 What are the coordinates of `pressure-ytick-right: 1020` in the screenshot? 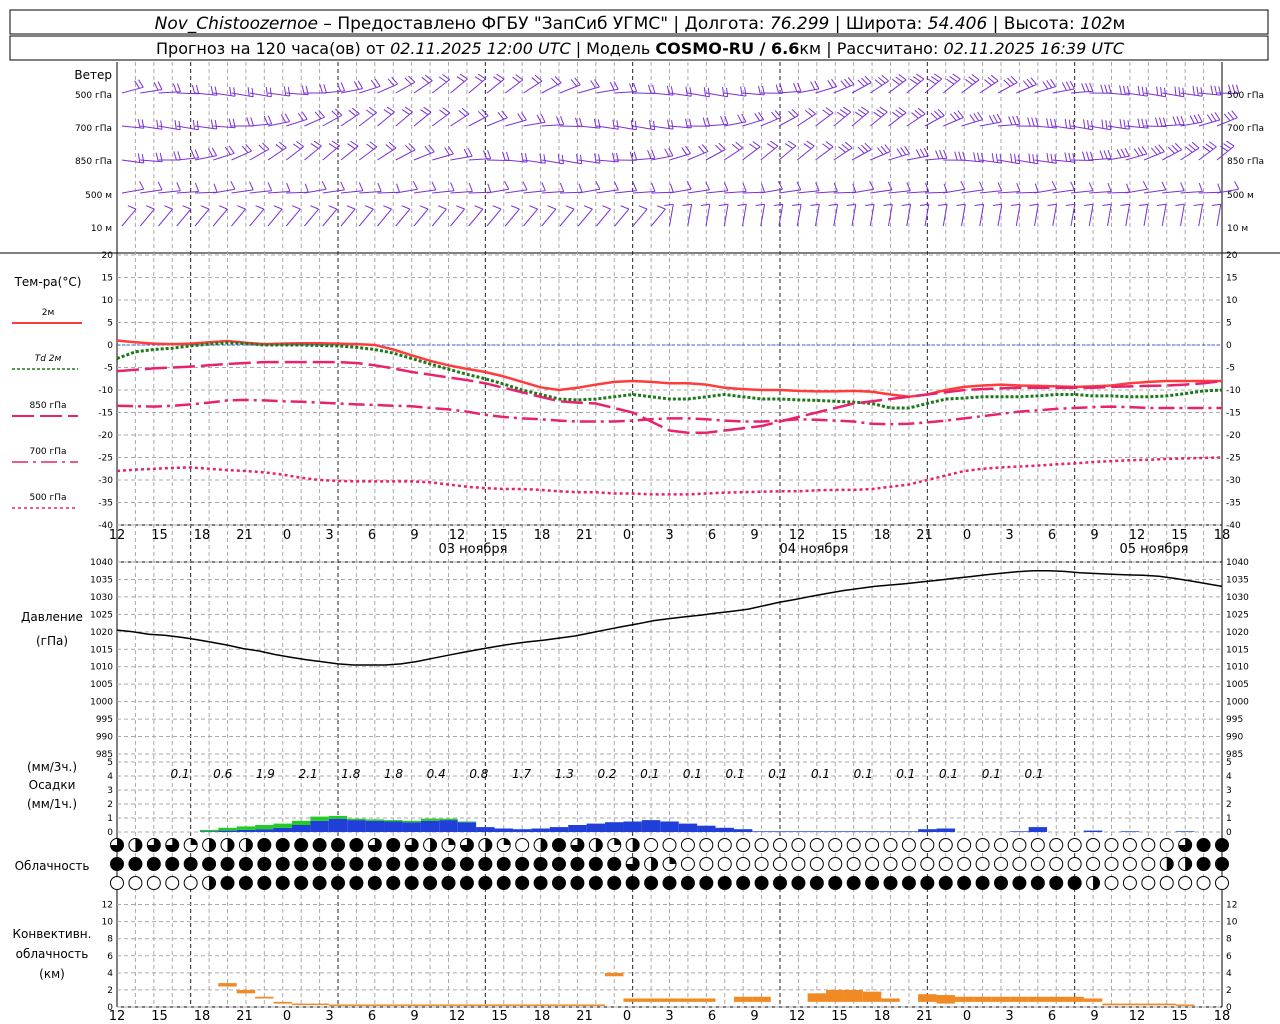 It's located at (1237, 633).